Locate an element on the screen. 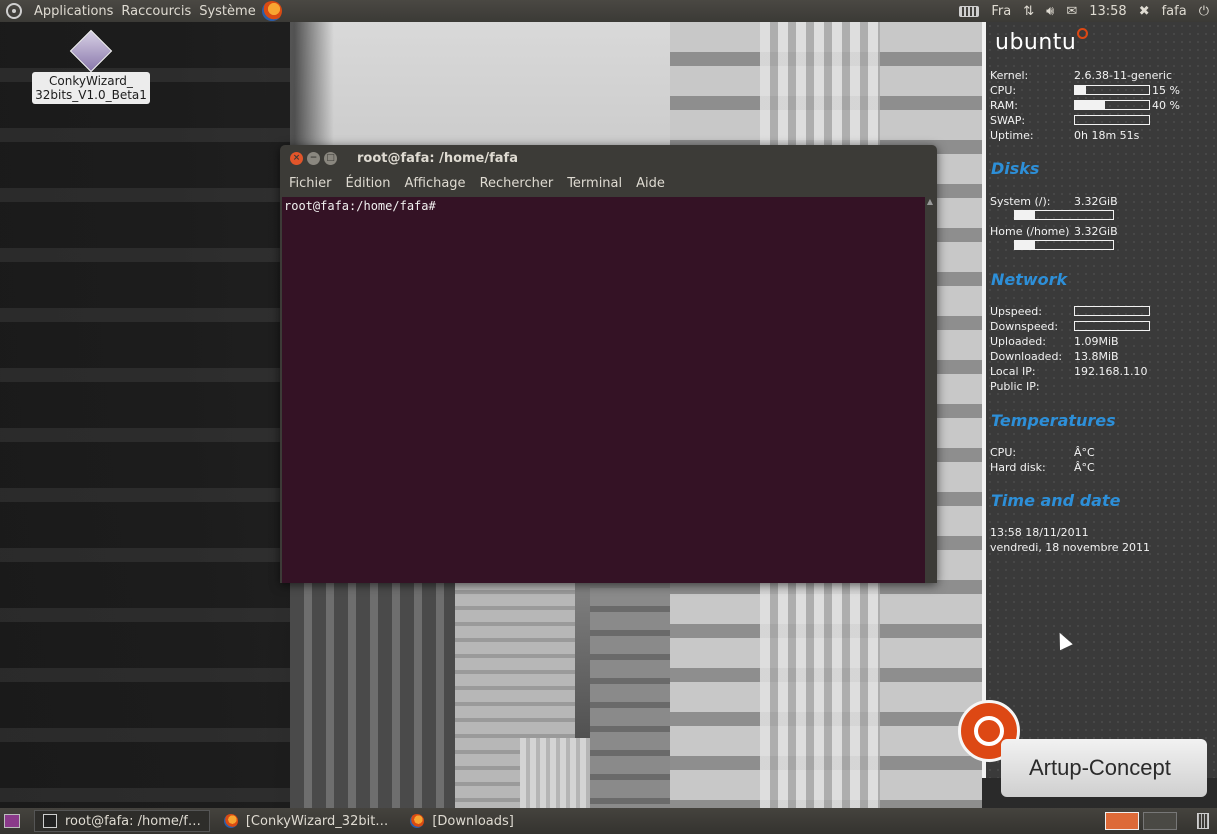 The width and height of the screenshot is (1217, 834). downspeed-row: Downspeed: is located at coordinates (1070, 326).